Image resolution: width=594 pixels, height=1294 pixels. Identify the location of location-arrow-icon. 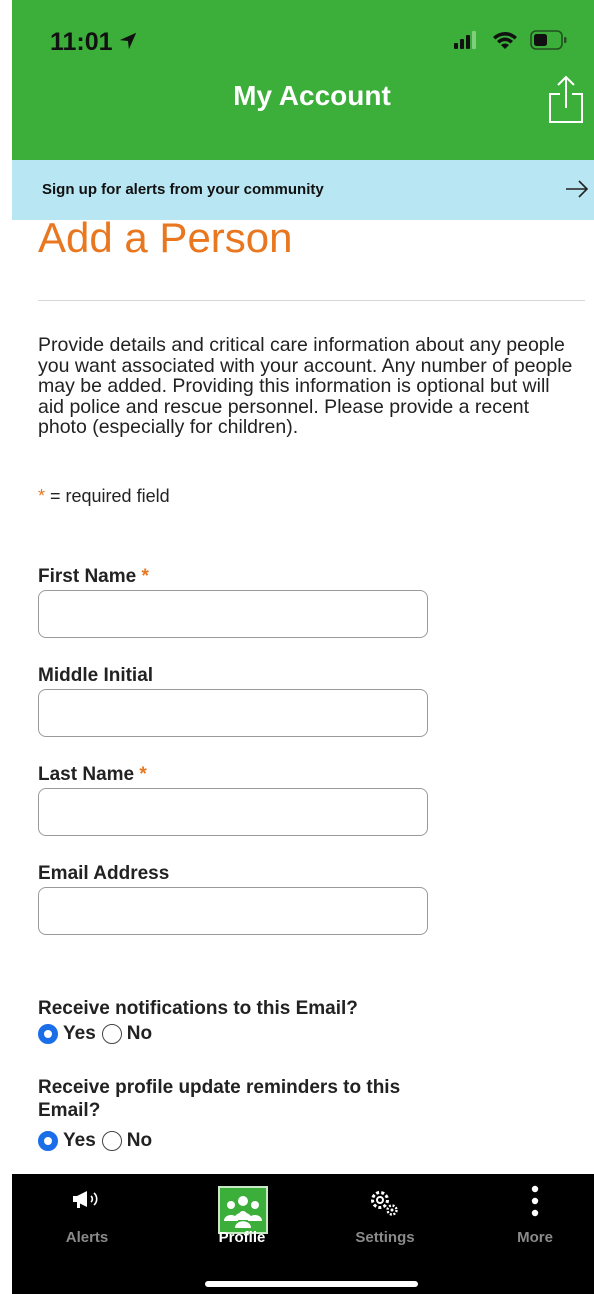
(127, 41).